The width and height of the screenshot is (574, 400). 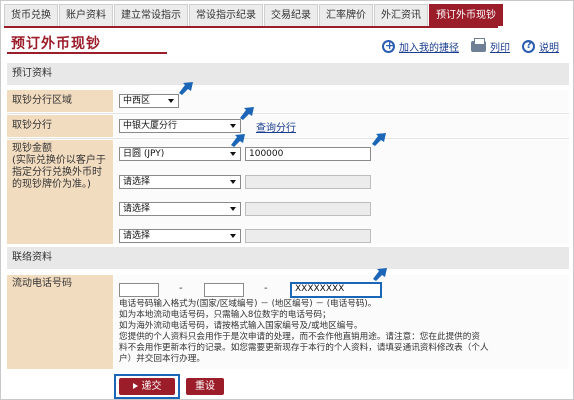 I want to click on add-favorite-link: 加入我的捷径, so click(x=420, y=46).